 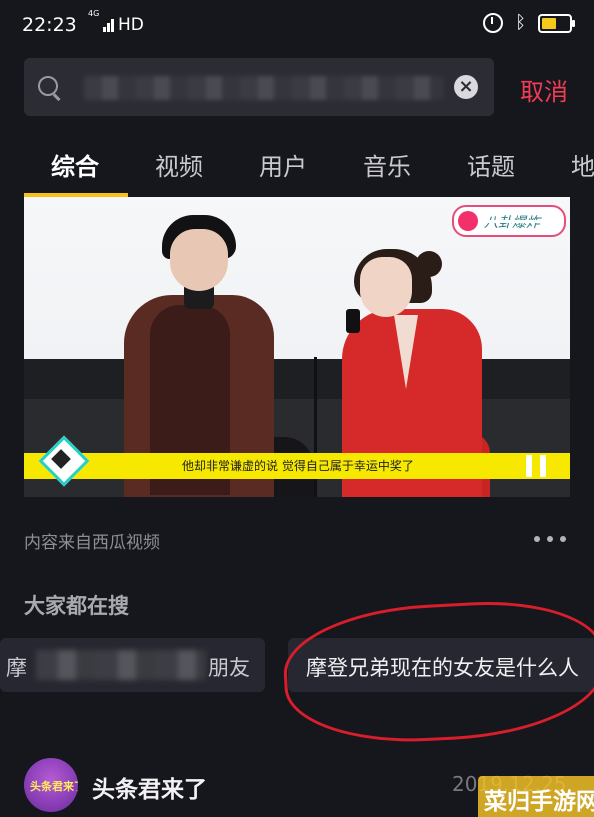 I want to click on caption-text: 他却非常谦虚的说 觉得自己属于幸运中奖了, so click(x=298, y=466).